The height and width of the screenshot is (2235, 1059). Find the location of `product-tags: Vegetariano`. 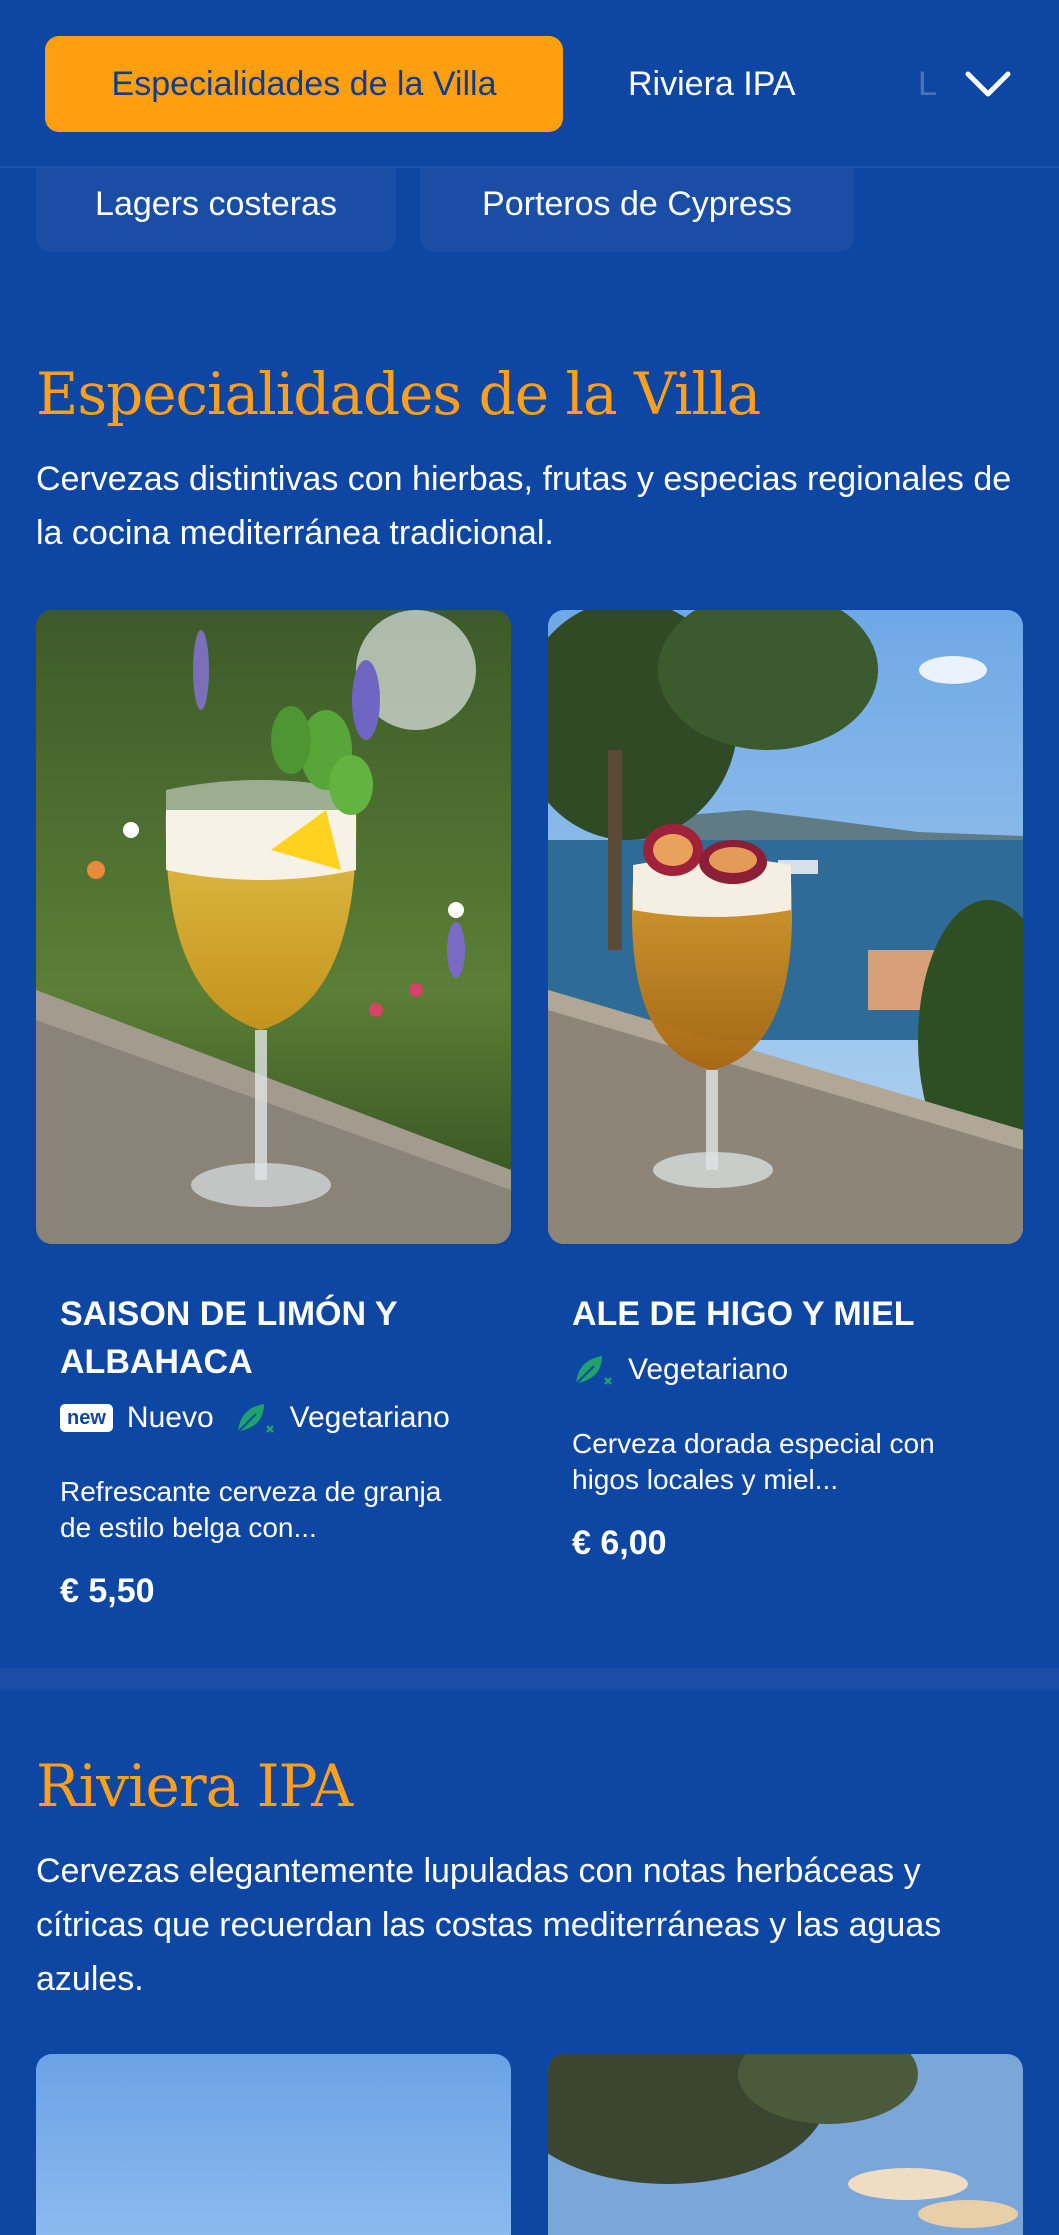

product-tags: Vegetariano is located at coordinates (680, 1370).